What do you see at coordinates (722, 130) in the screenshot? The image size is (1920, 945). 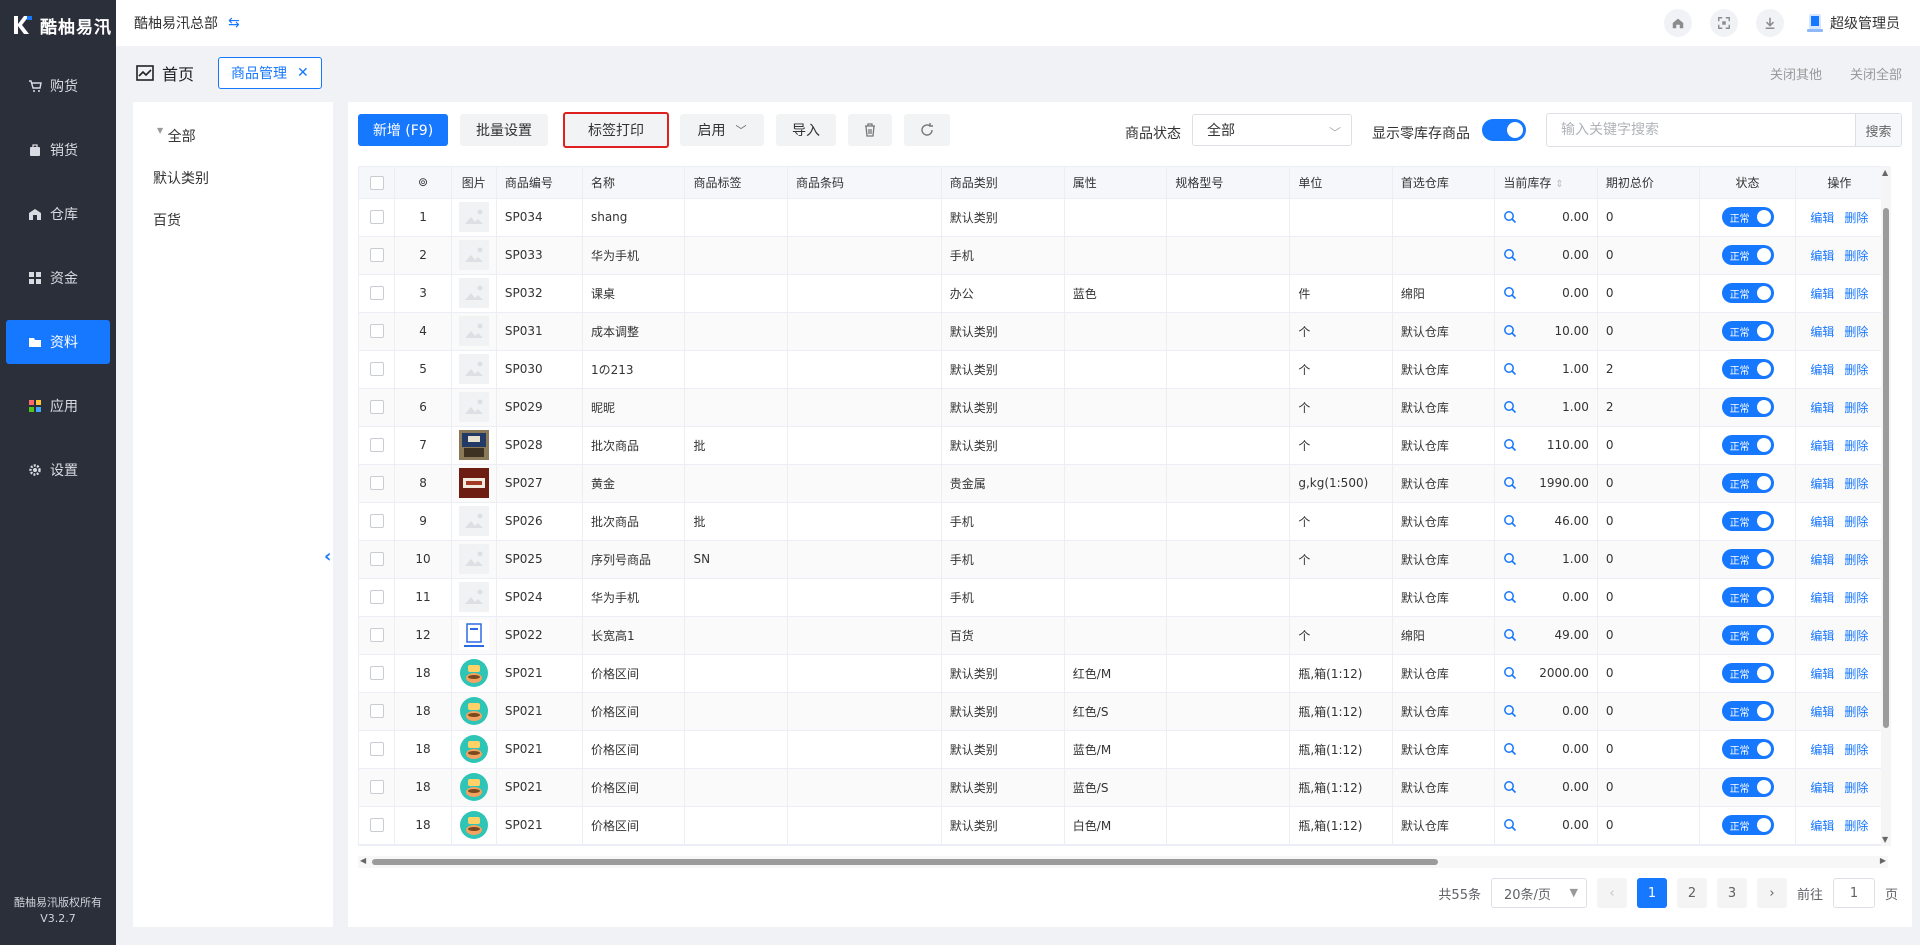 I see `enable-dropdown: 启用 ﹀` at bounding box center [722, 130].